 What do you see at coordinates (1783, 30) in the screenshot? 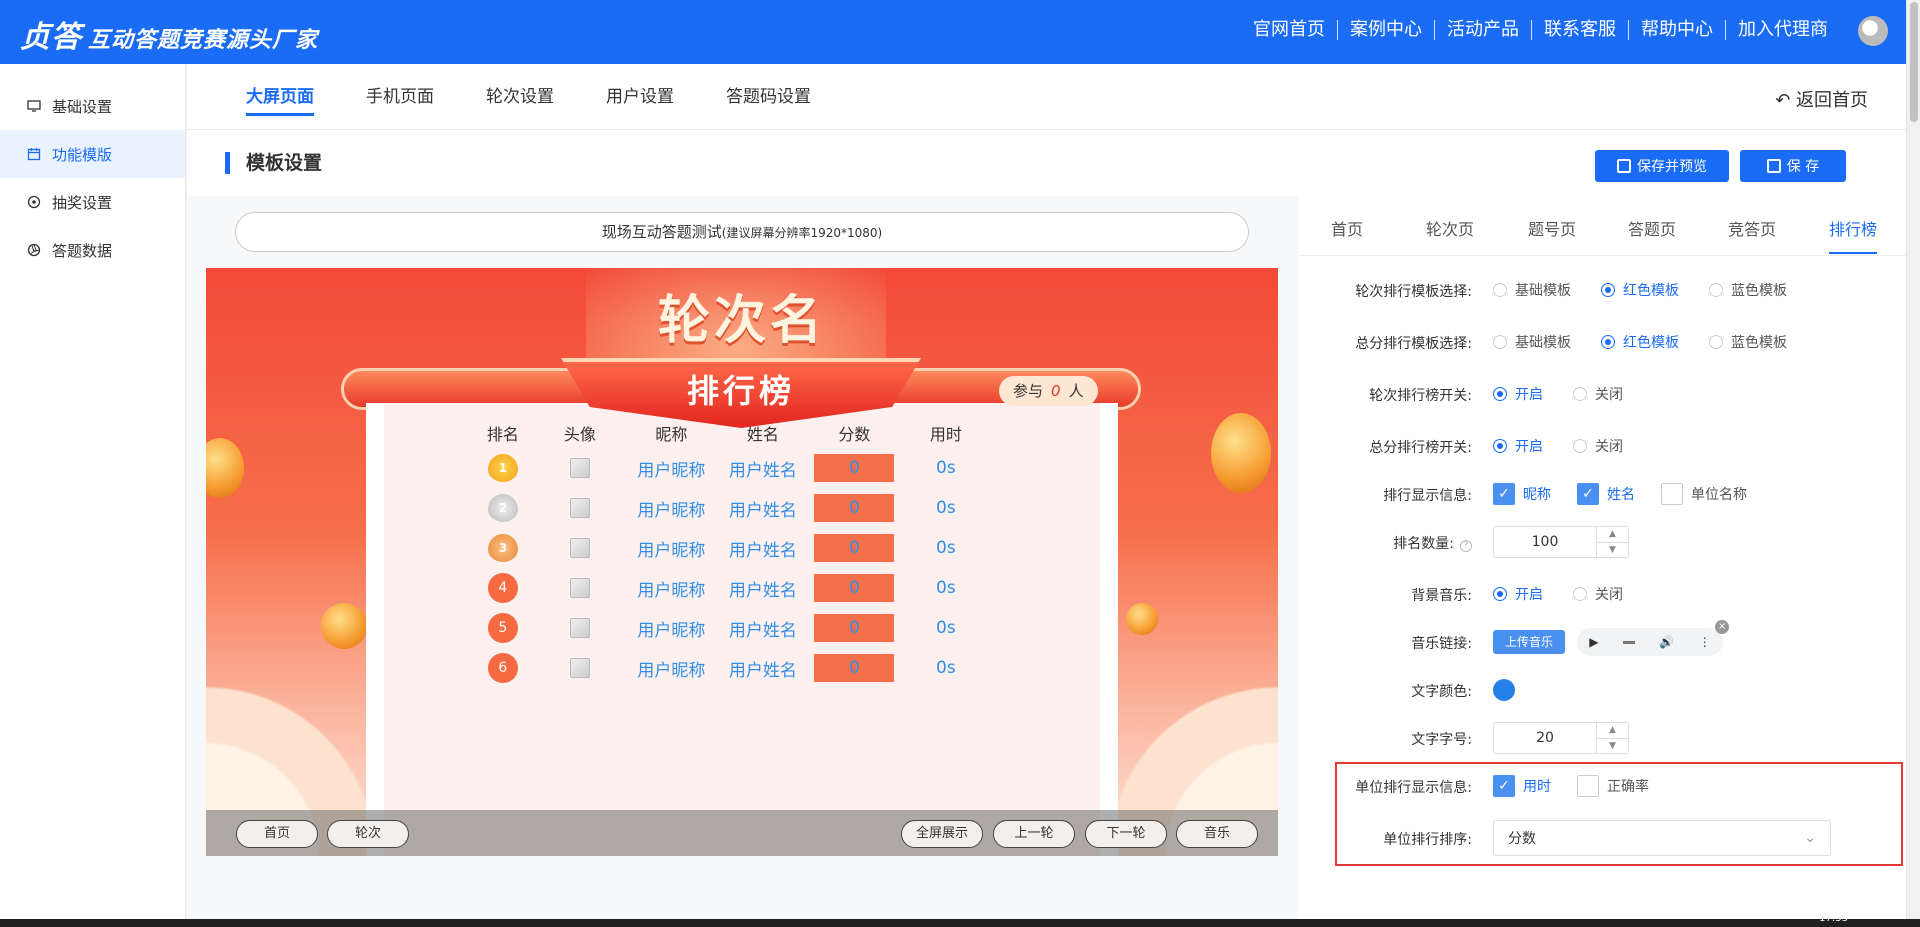
I see `nav-join-agent: 加入代理商` at bounding box center [1783, 30].